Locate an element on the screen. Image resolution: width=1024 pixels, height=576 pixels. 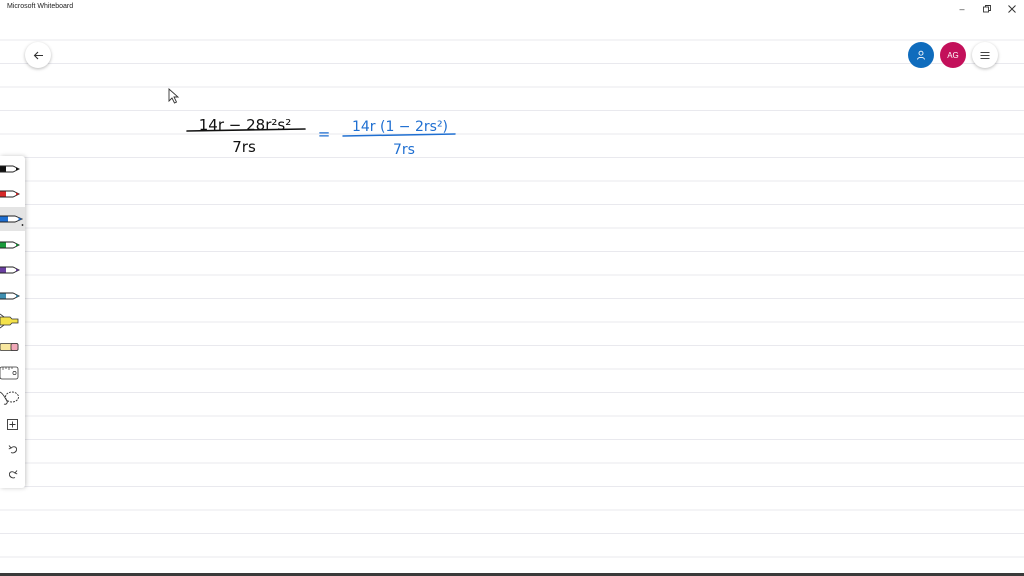
highlighter-tool is located at coordinates (12, 321).